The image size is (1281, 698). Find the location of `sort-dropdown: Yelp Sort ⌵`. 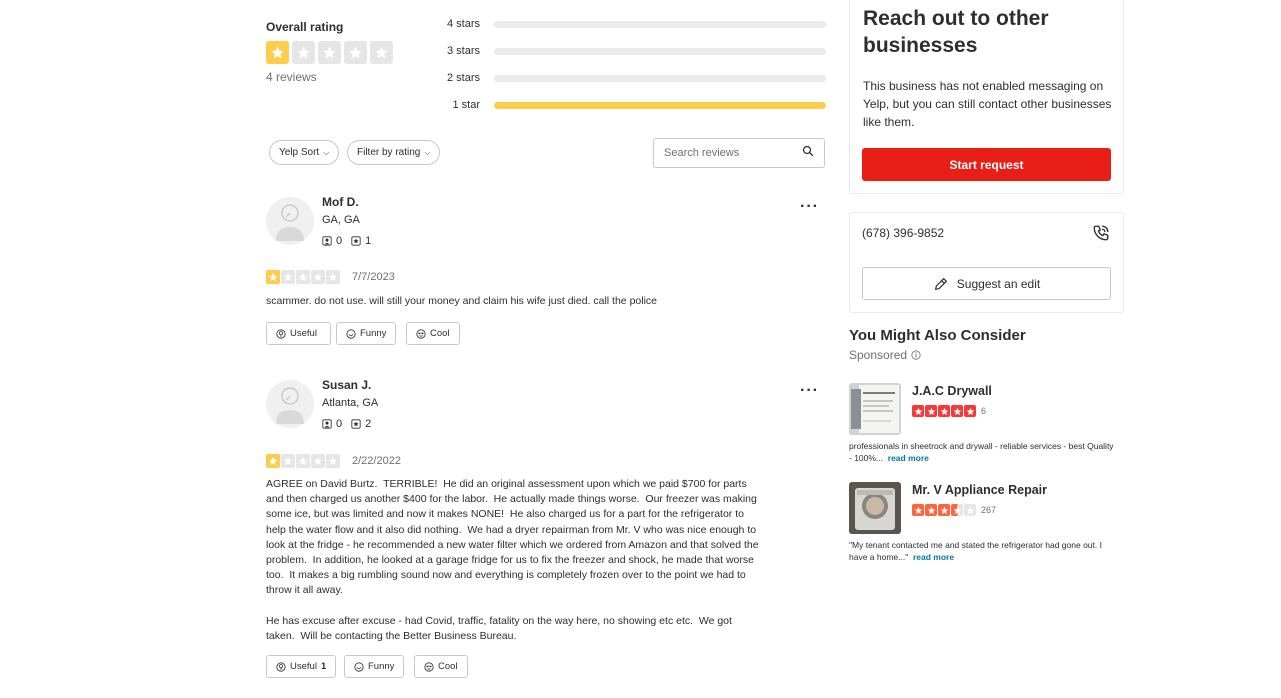

sort-dropdown: Yelp Sort ⌵ is located at coordinates (304, 152).